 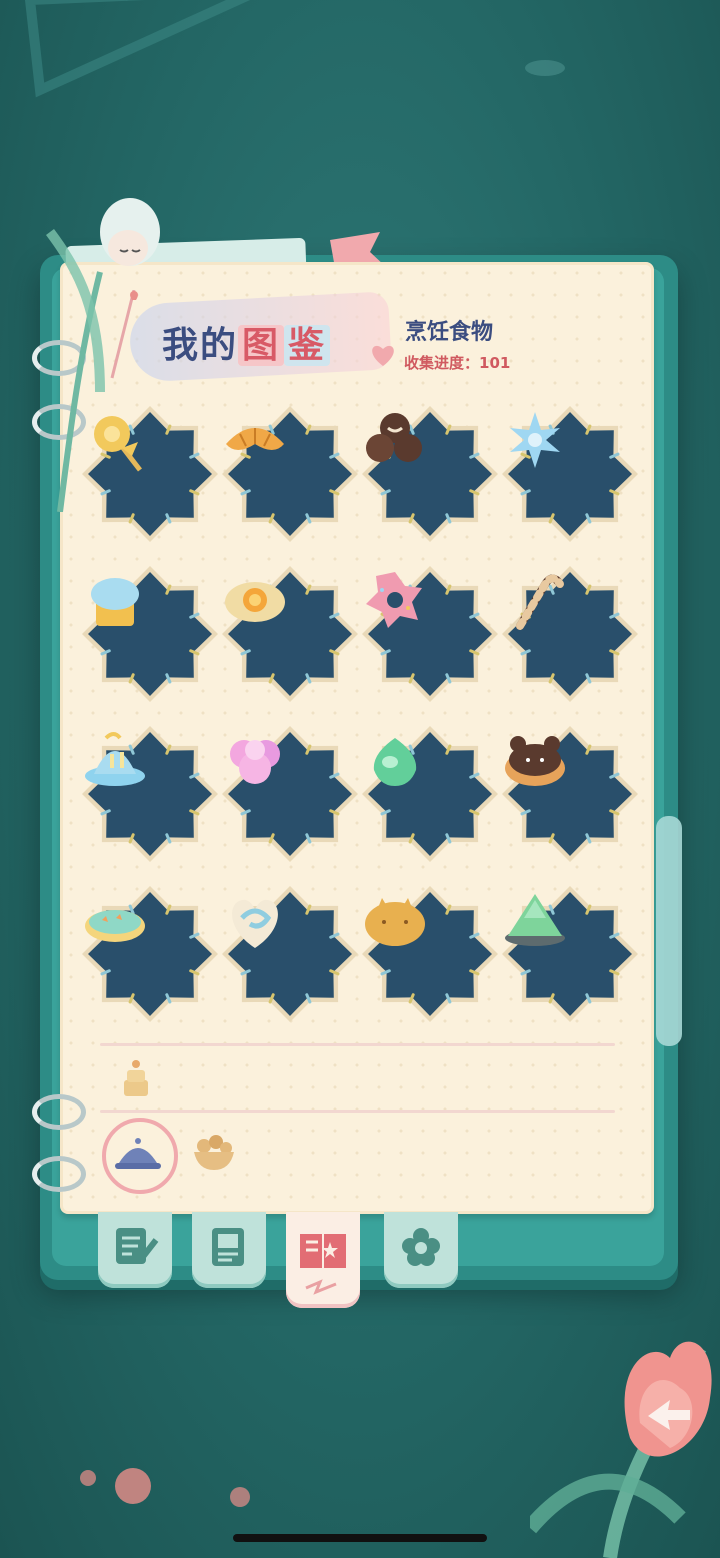 What do you see at coordinates (495, 363) in the screenshot?
I see `progress-value: 101` at bounding box center [495, 363].